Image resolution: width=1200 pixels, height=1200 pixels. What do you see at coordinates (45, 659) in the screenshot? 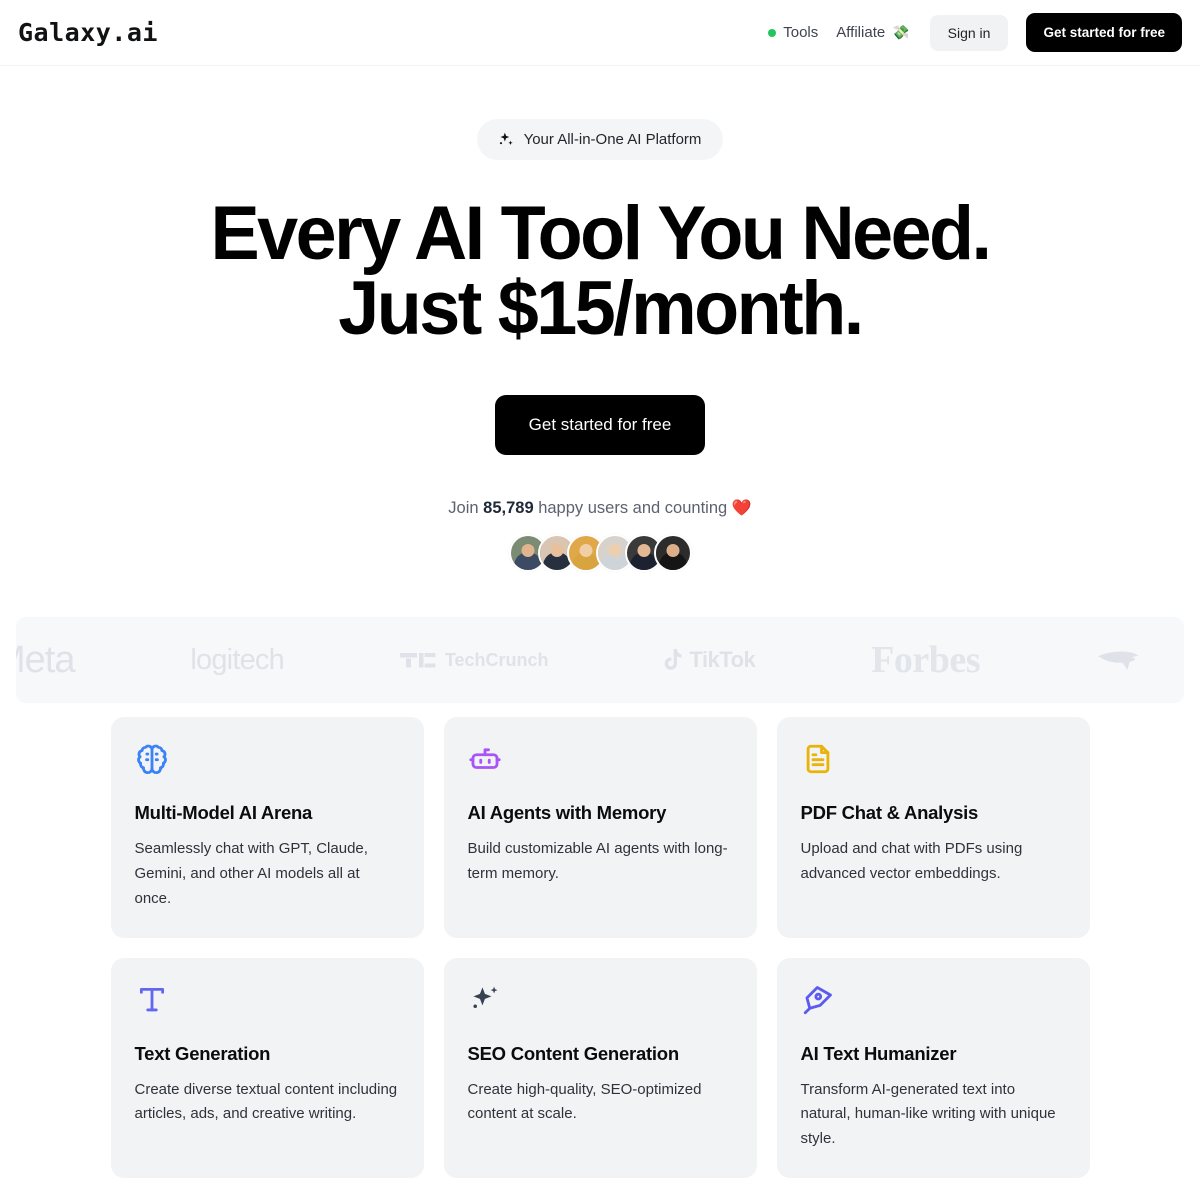
I see `brand-logo-meta: Meta` at bounding box center [45, 659].